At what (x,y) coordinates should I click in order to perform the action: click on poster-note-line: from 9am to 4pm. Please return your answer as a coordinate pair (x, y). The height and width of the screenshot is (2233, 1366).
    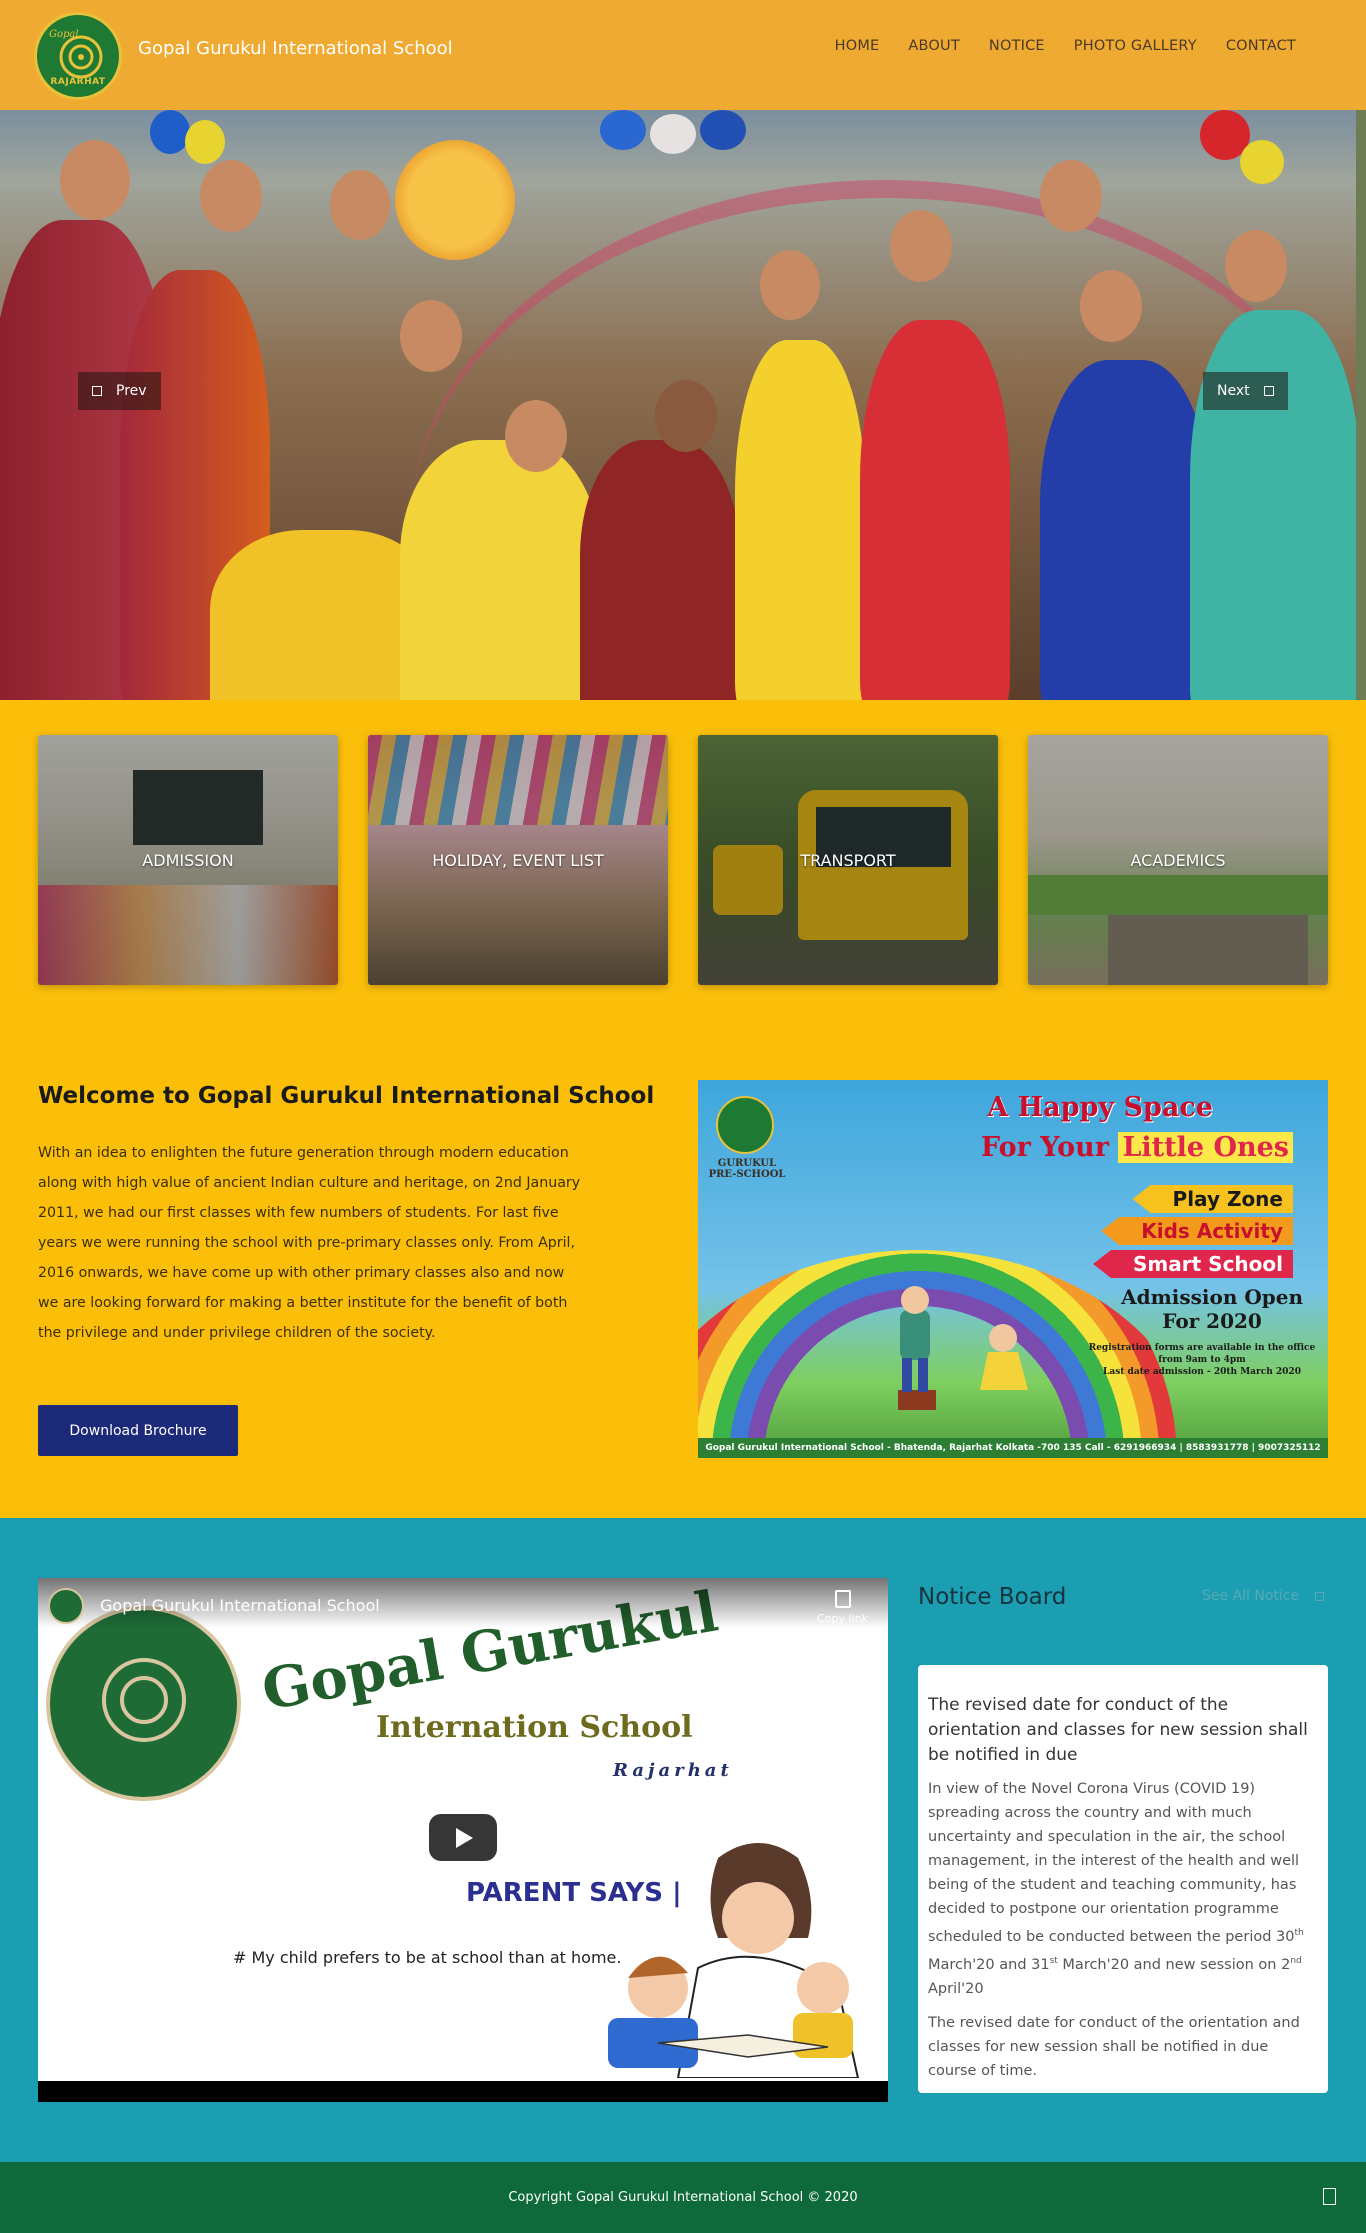
    Looking at the image, I should click on (1202, 1360).